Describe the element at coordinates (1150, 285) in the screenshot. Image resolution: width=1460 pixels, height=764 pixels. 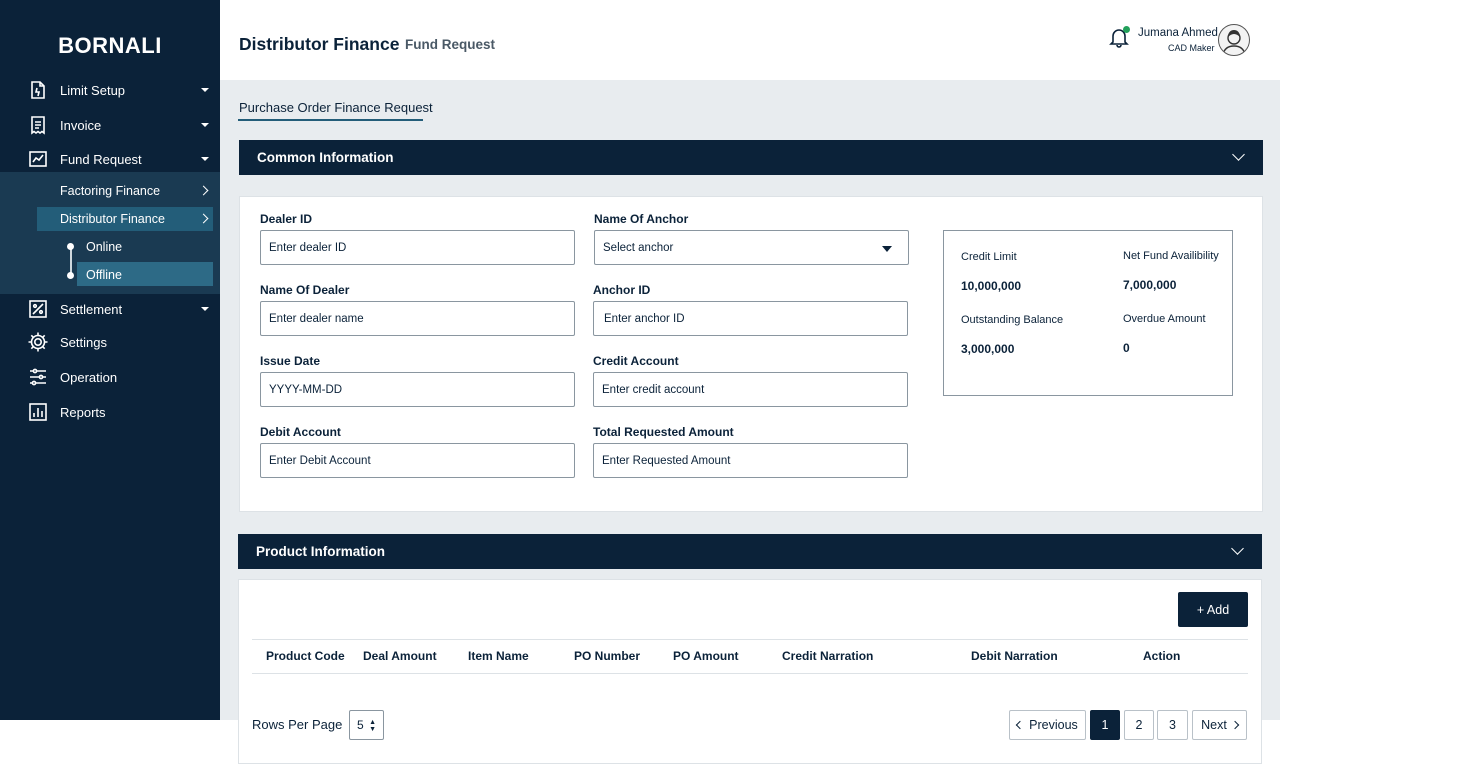
I see `net-fund-value: 7,000,000` at that location.